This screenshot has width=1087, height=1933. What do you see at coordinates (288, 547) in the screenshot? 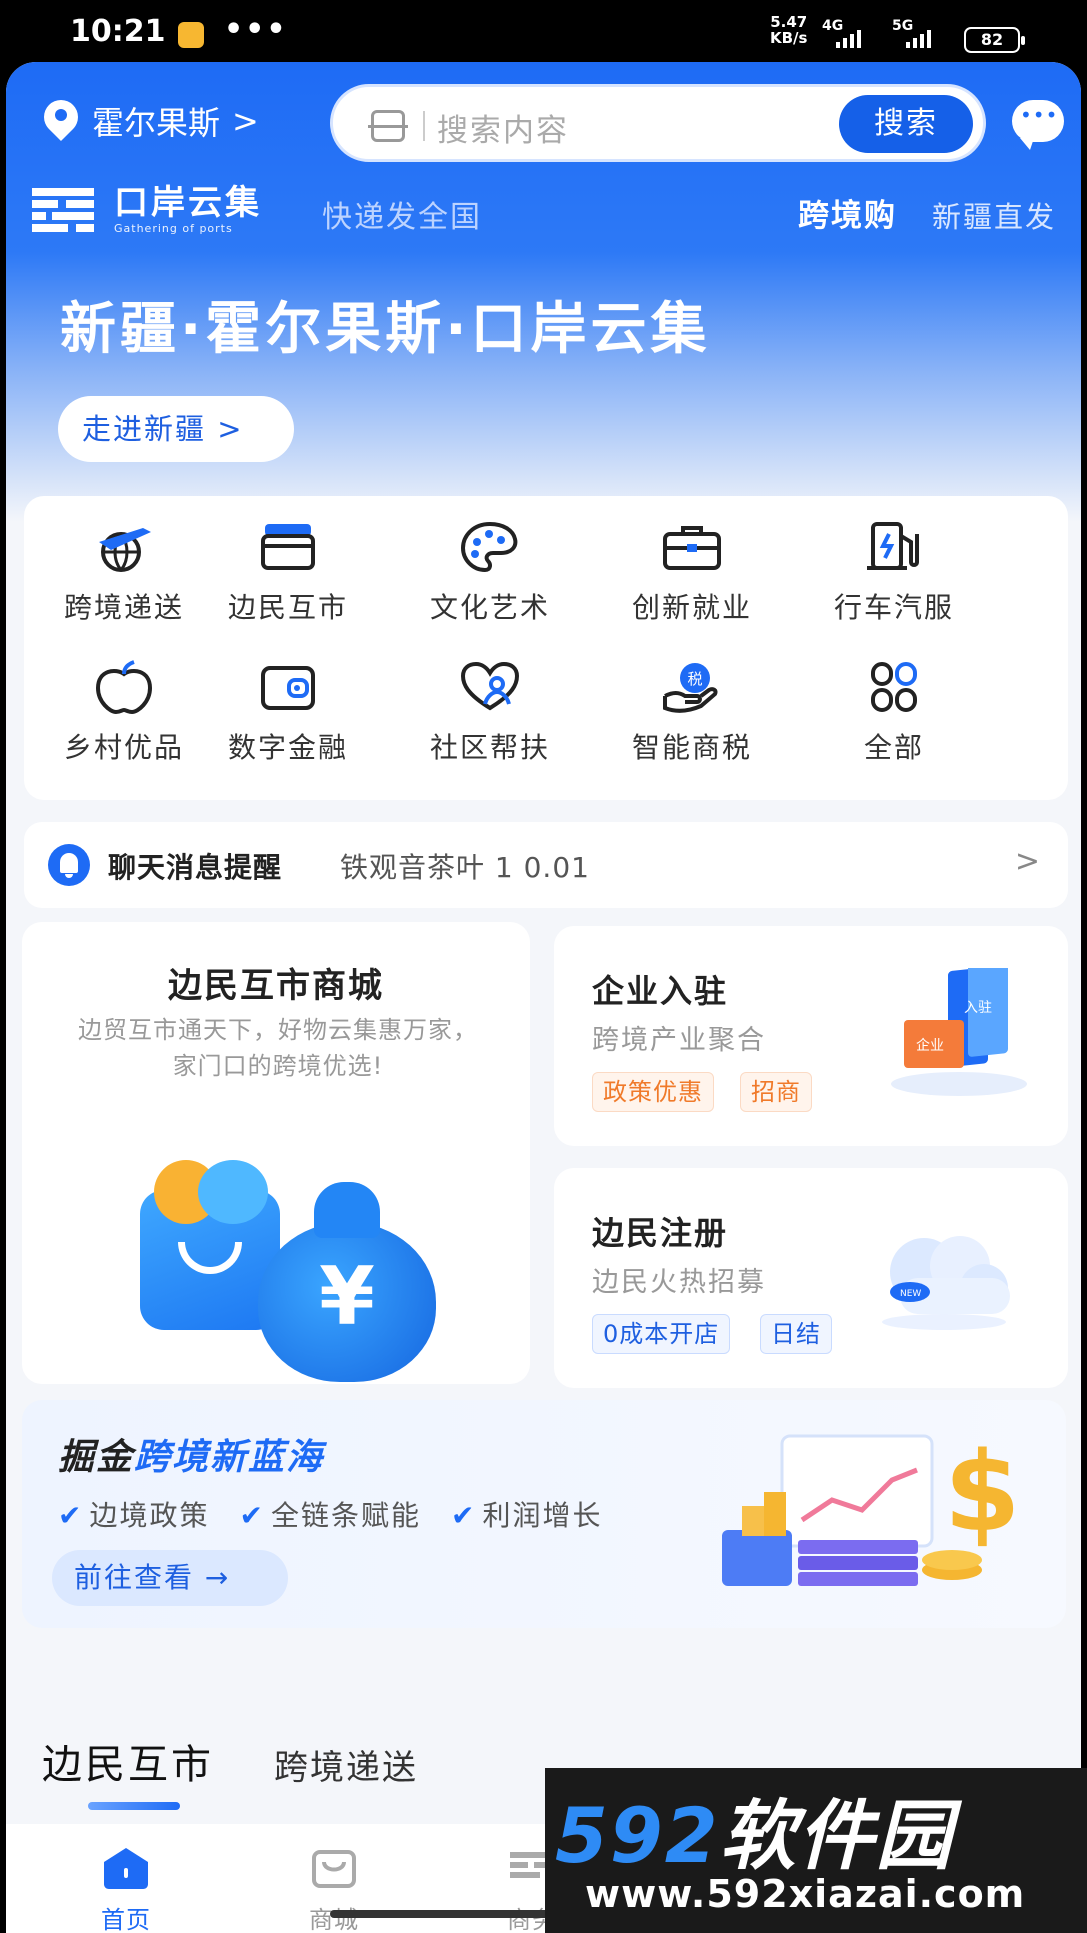
I see `storefront-icon` at bounding box center [288, 547].